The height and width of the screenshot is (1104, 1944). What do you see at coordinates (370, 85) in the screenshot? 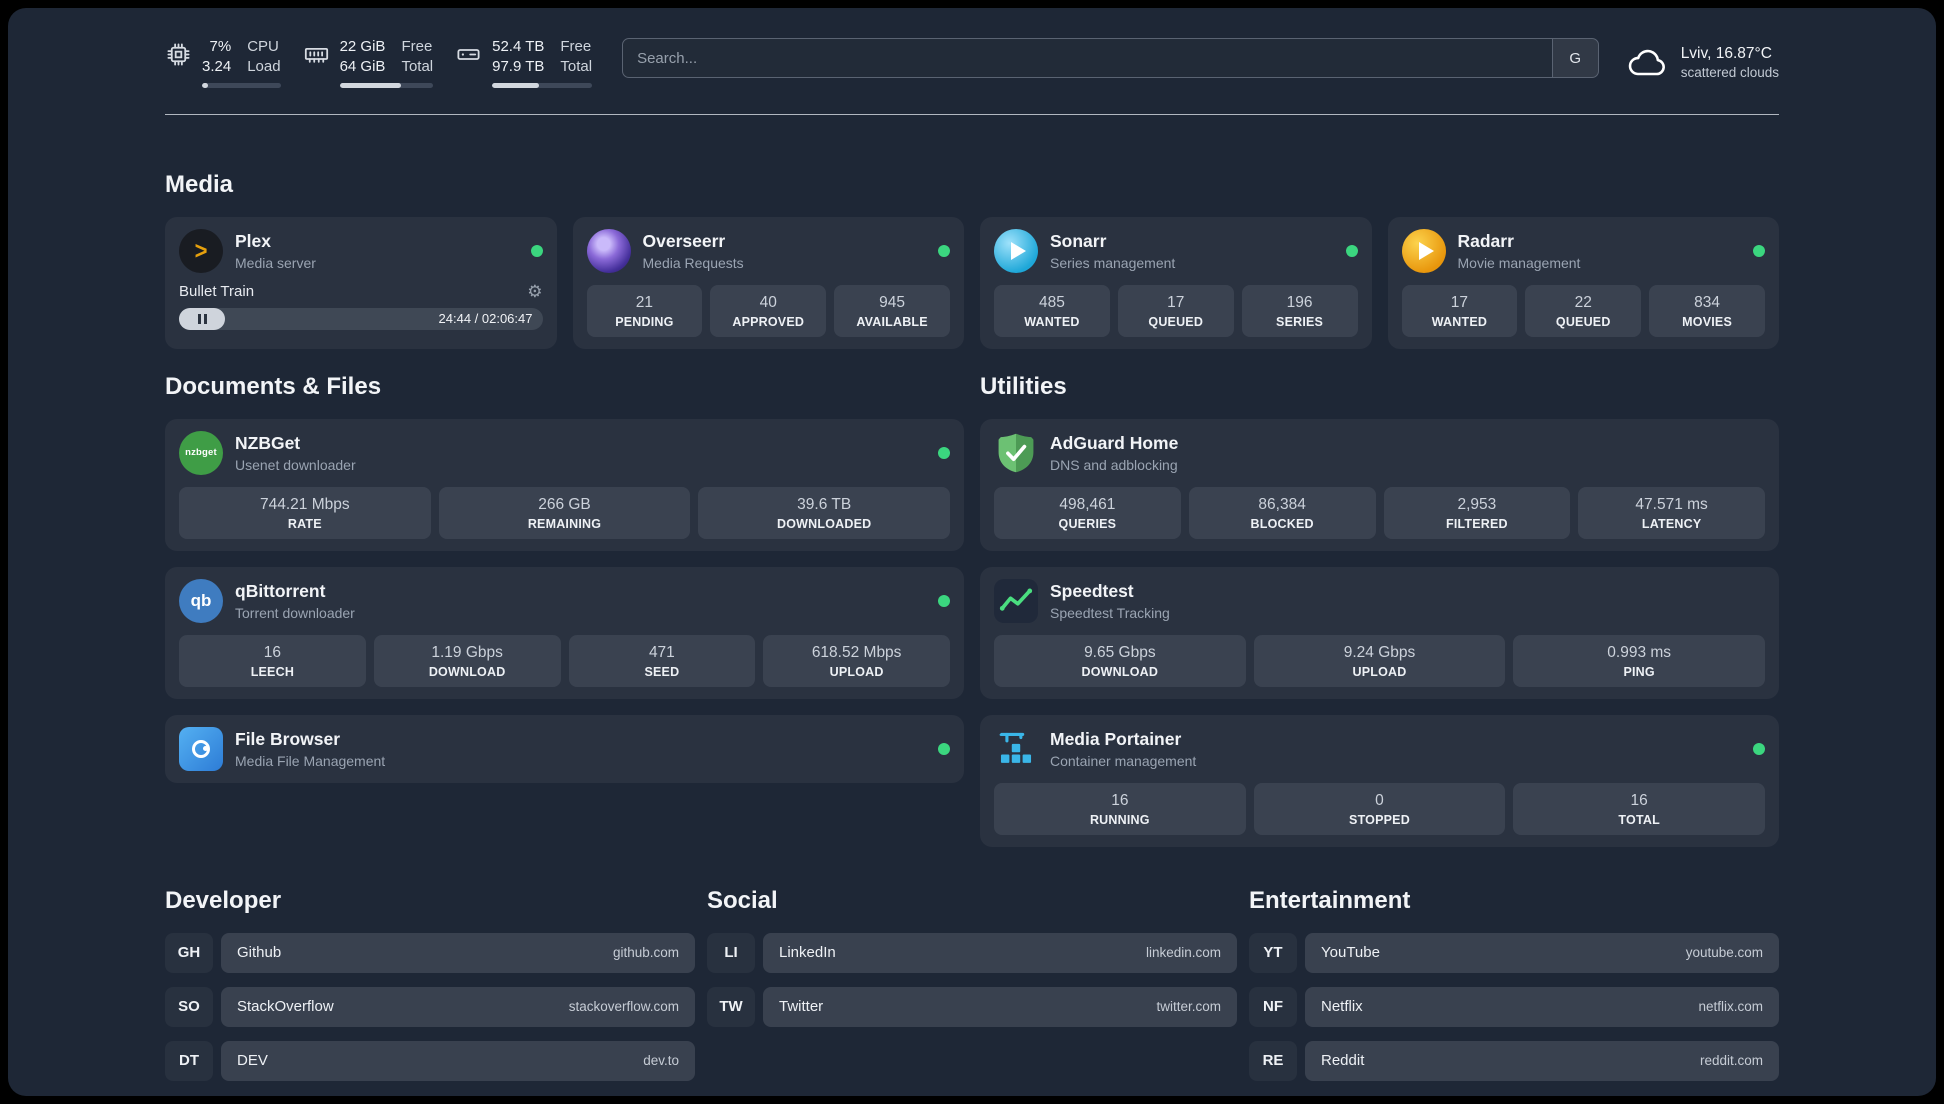
I see `ram-usage-bar-fill` at bounding box center [370, 85].